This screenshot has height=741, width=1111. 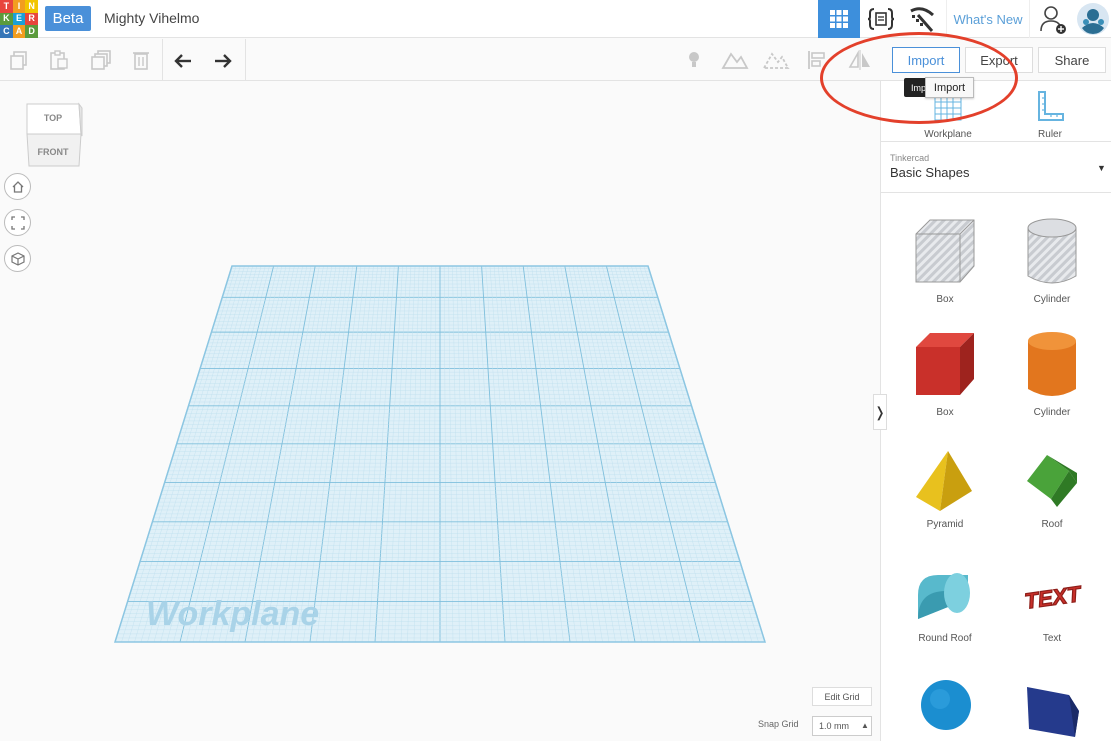 I want to click on shape-round-roof: Round Roof, so click(x=945, y=602).